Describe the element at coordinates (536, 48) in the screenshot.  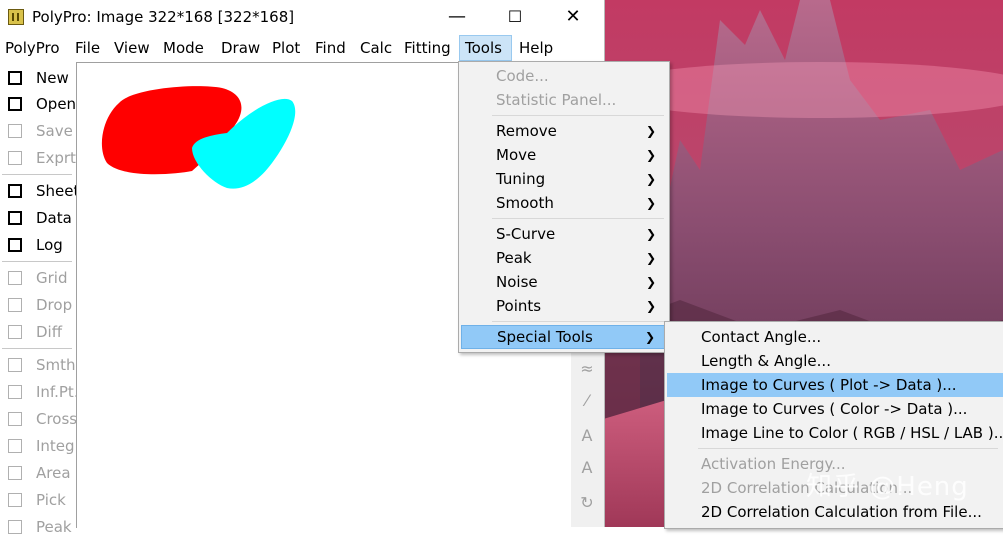
I see `menu-help: Help` at that location.